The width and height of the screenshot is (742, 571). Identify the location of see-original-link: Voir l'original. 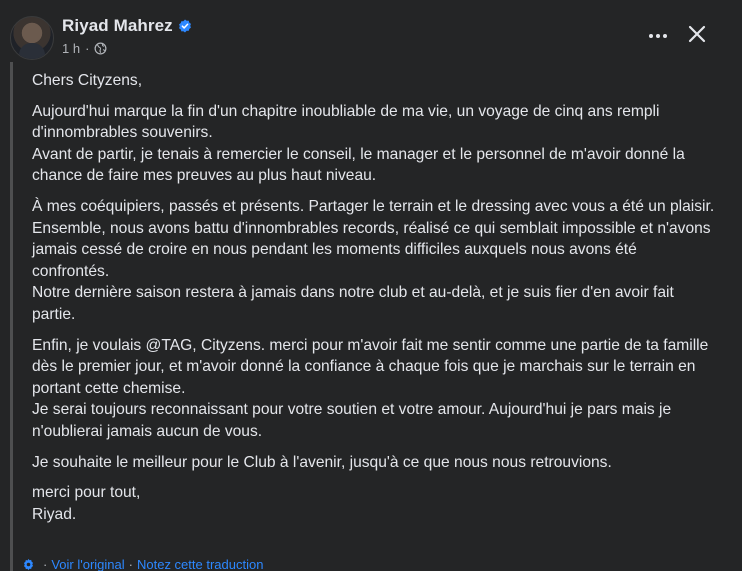
(87, 564).